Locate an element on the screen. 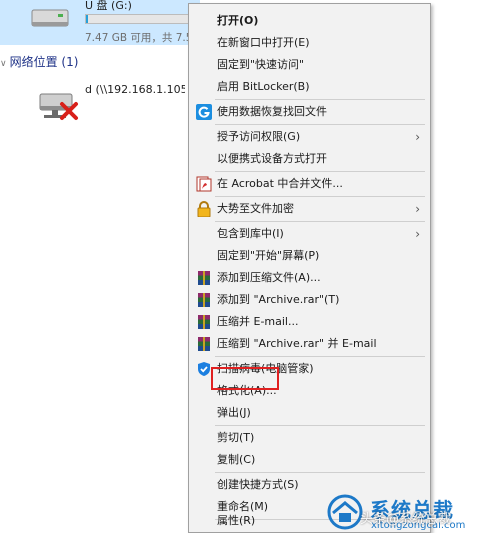  menu-item-label: 在新窗口中打开(E) is located at coordinates (263, 42).